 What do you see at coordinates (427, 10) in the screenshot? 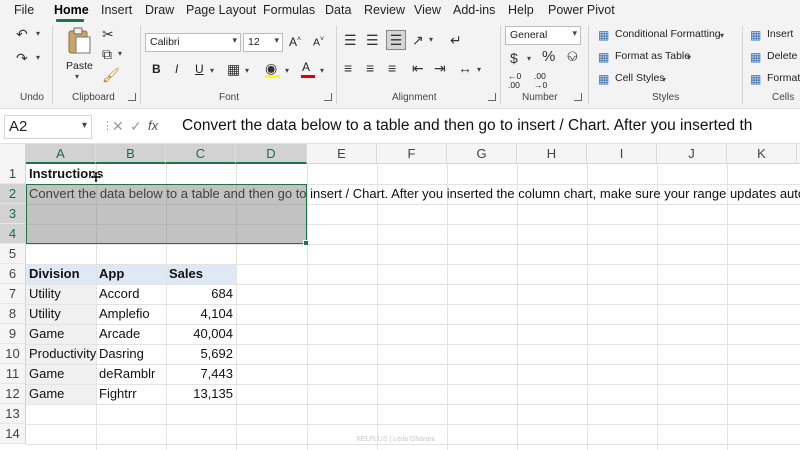
I see `menu-view: View` at bounding box center [427, 10].